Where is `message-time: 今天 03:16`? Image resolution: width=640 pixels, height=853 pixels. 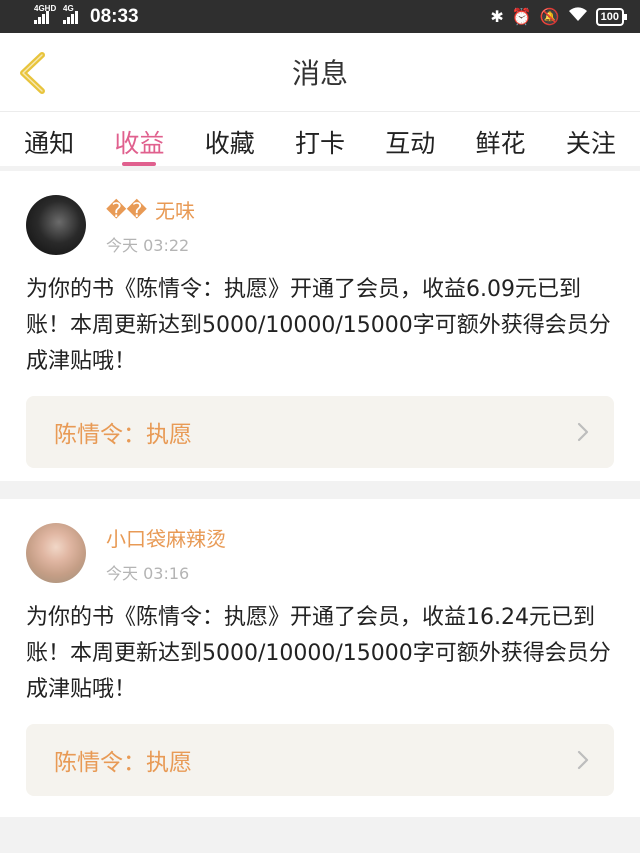
message-time: 今天 03:16 is located at coordinates (148, 573).